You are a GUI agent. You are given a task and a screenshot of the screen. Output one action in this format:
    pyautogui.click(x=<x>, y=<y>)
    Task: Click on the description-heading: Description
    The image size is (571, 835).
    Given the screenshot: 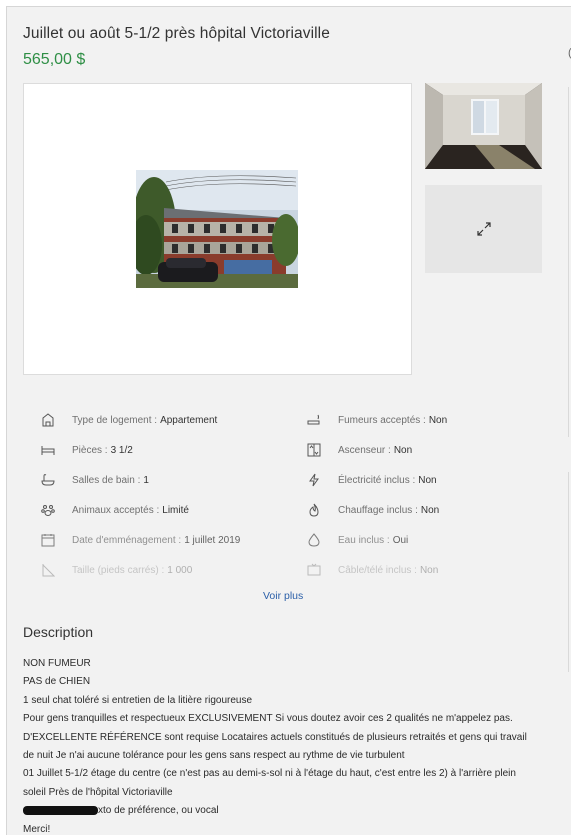 What is the action you would take?
    pyautogui.click(x=58, y=632)
    